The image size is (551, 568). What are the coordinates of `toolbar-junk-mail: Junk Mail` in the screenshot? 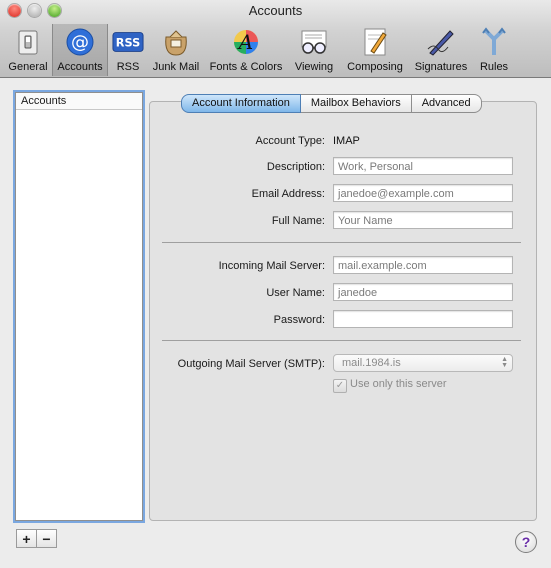 It's located at (176, 50).